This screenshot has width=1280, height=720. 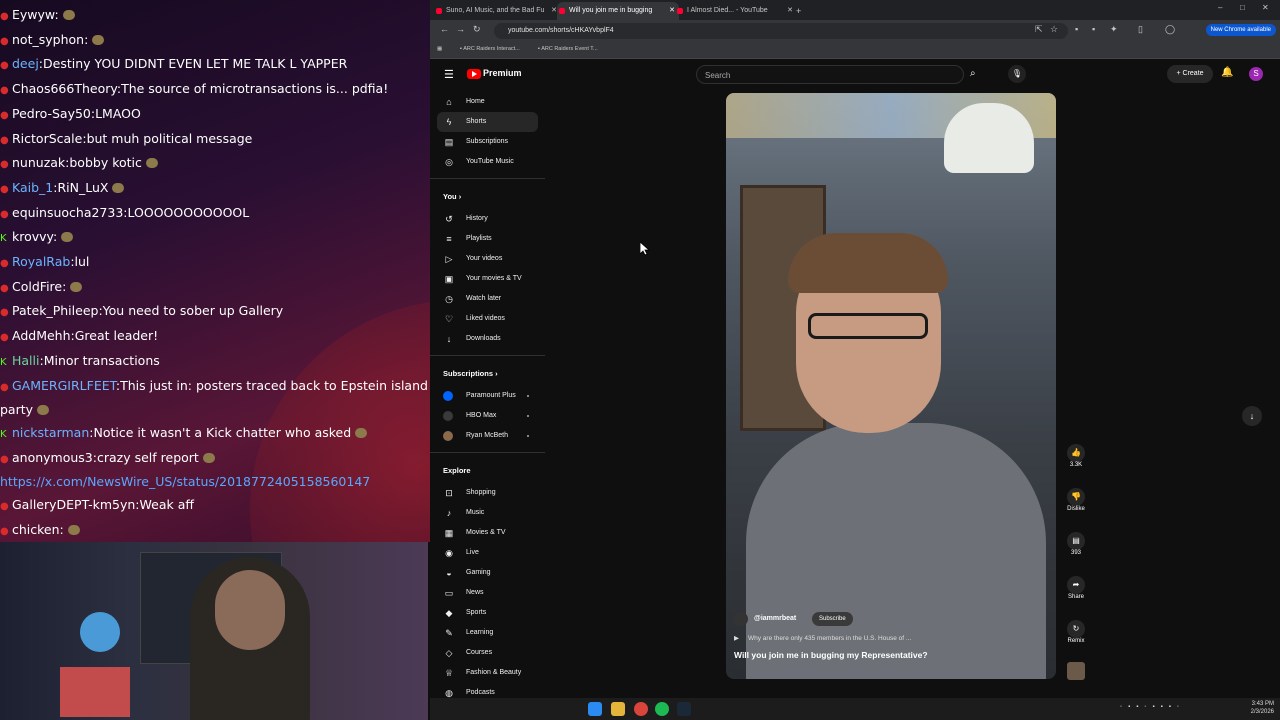 What do you see at coordinates (487, 653) in the screenshot?
I see `sidebar-item-courses: ◇ Courses` at bounding box center [487, 653].